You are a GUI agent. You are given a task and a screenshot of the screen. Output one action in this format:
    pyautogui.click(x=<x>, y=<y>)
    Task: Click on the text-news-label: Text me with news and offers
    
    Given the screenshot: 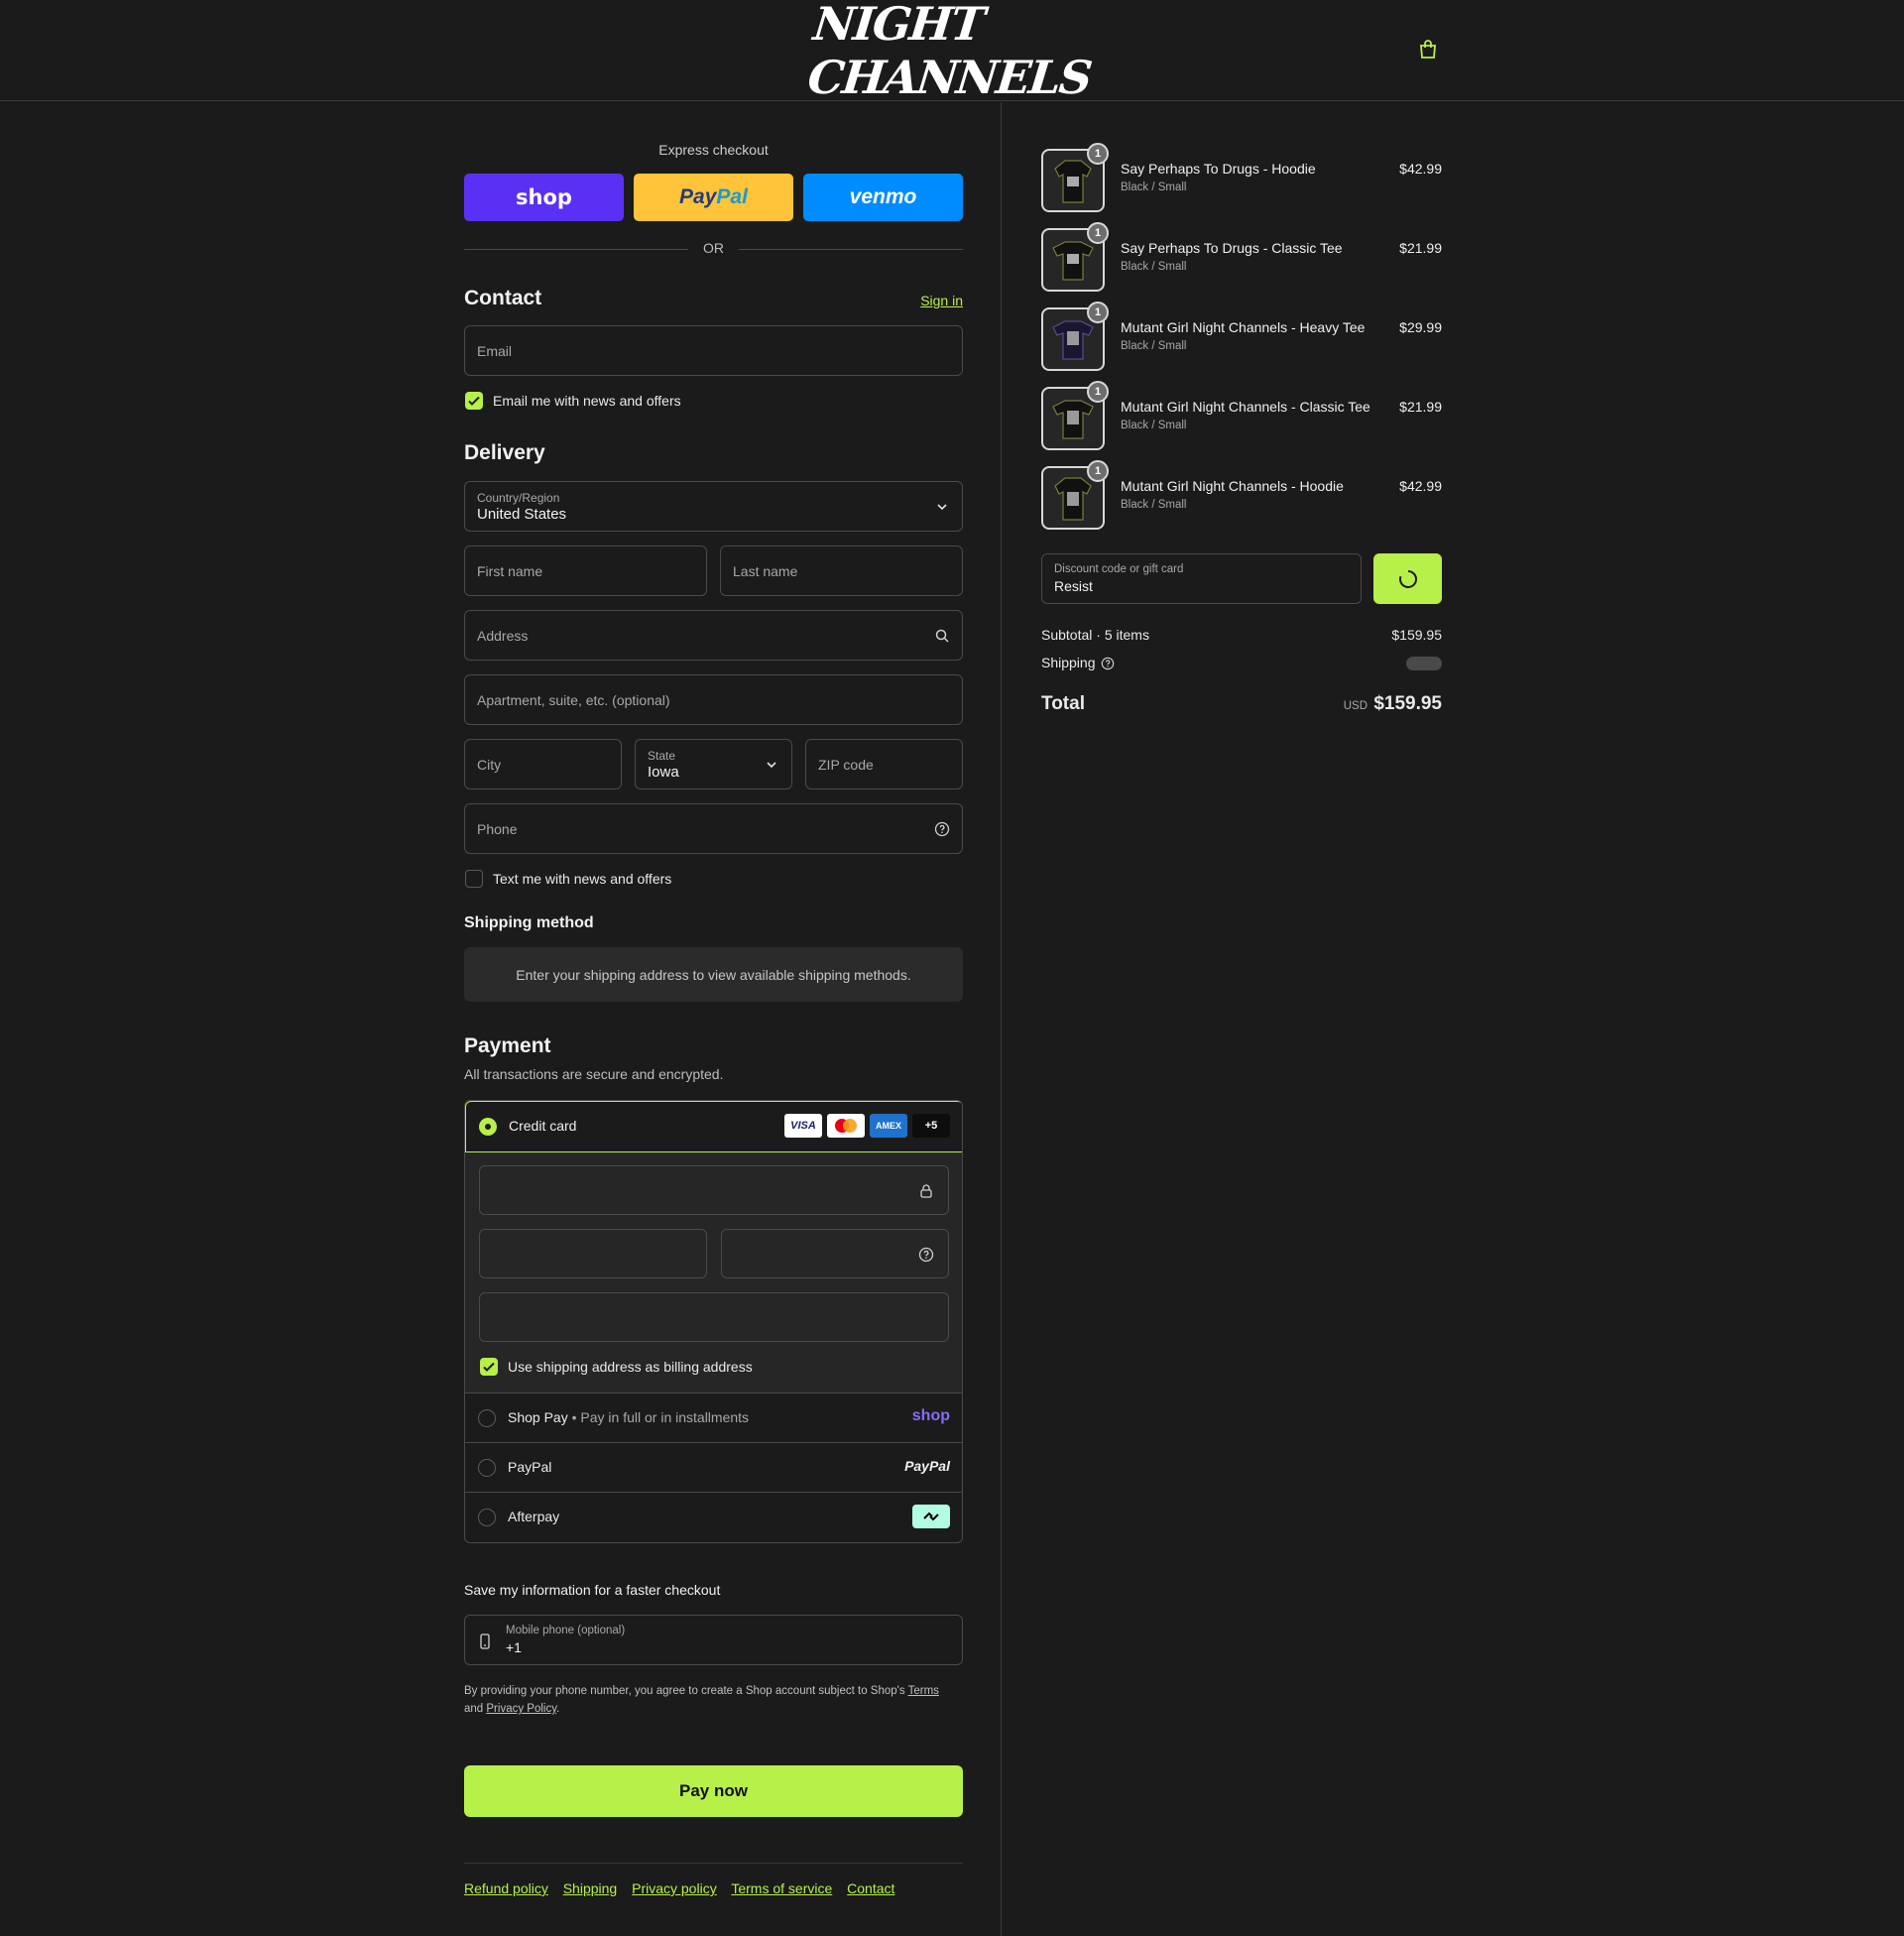 What is the action you would take?
    pyautogui.click(x=582, y=879)
    